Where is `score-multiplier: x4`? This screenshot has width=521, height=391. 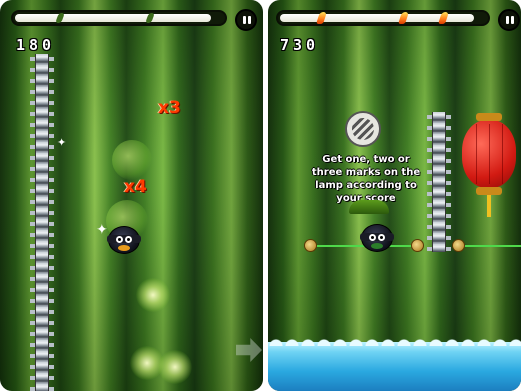 score-multiplier: x4 is located at coordinates (135, 187).